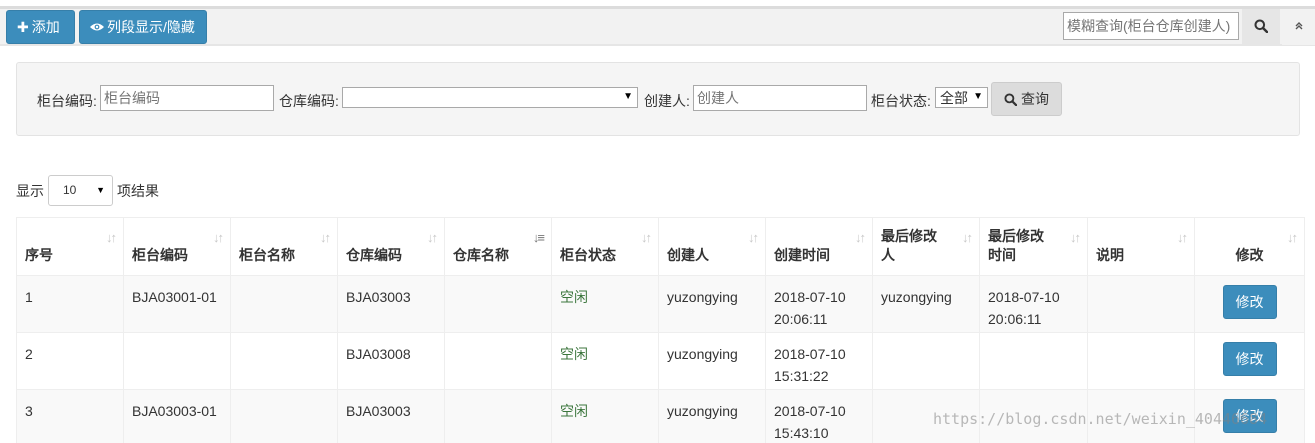 The width and height of the screenshot is (1315, 443). I want to click on cell-no: 1, so click(70, 304).